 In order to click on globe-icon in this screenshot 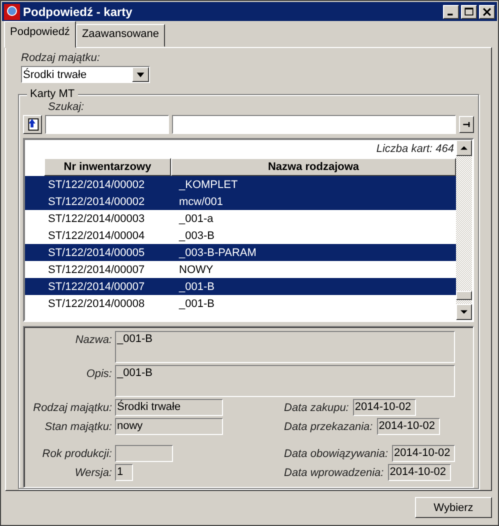, I will do `click(12, 12)`.